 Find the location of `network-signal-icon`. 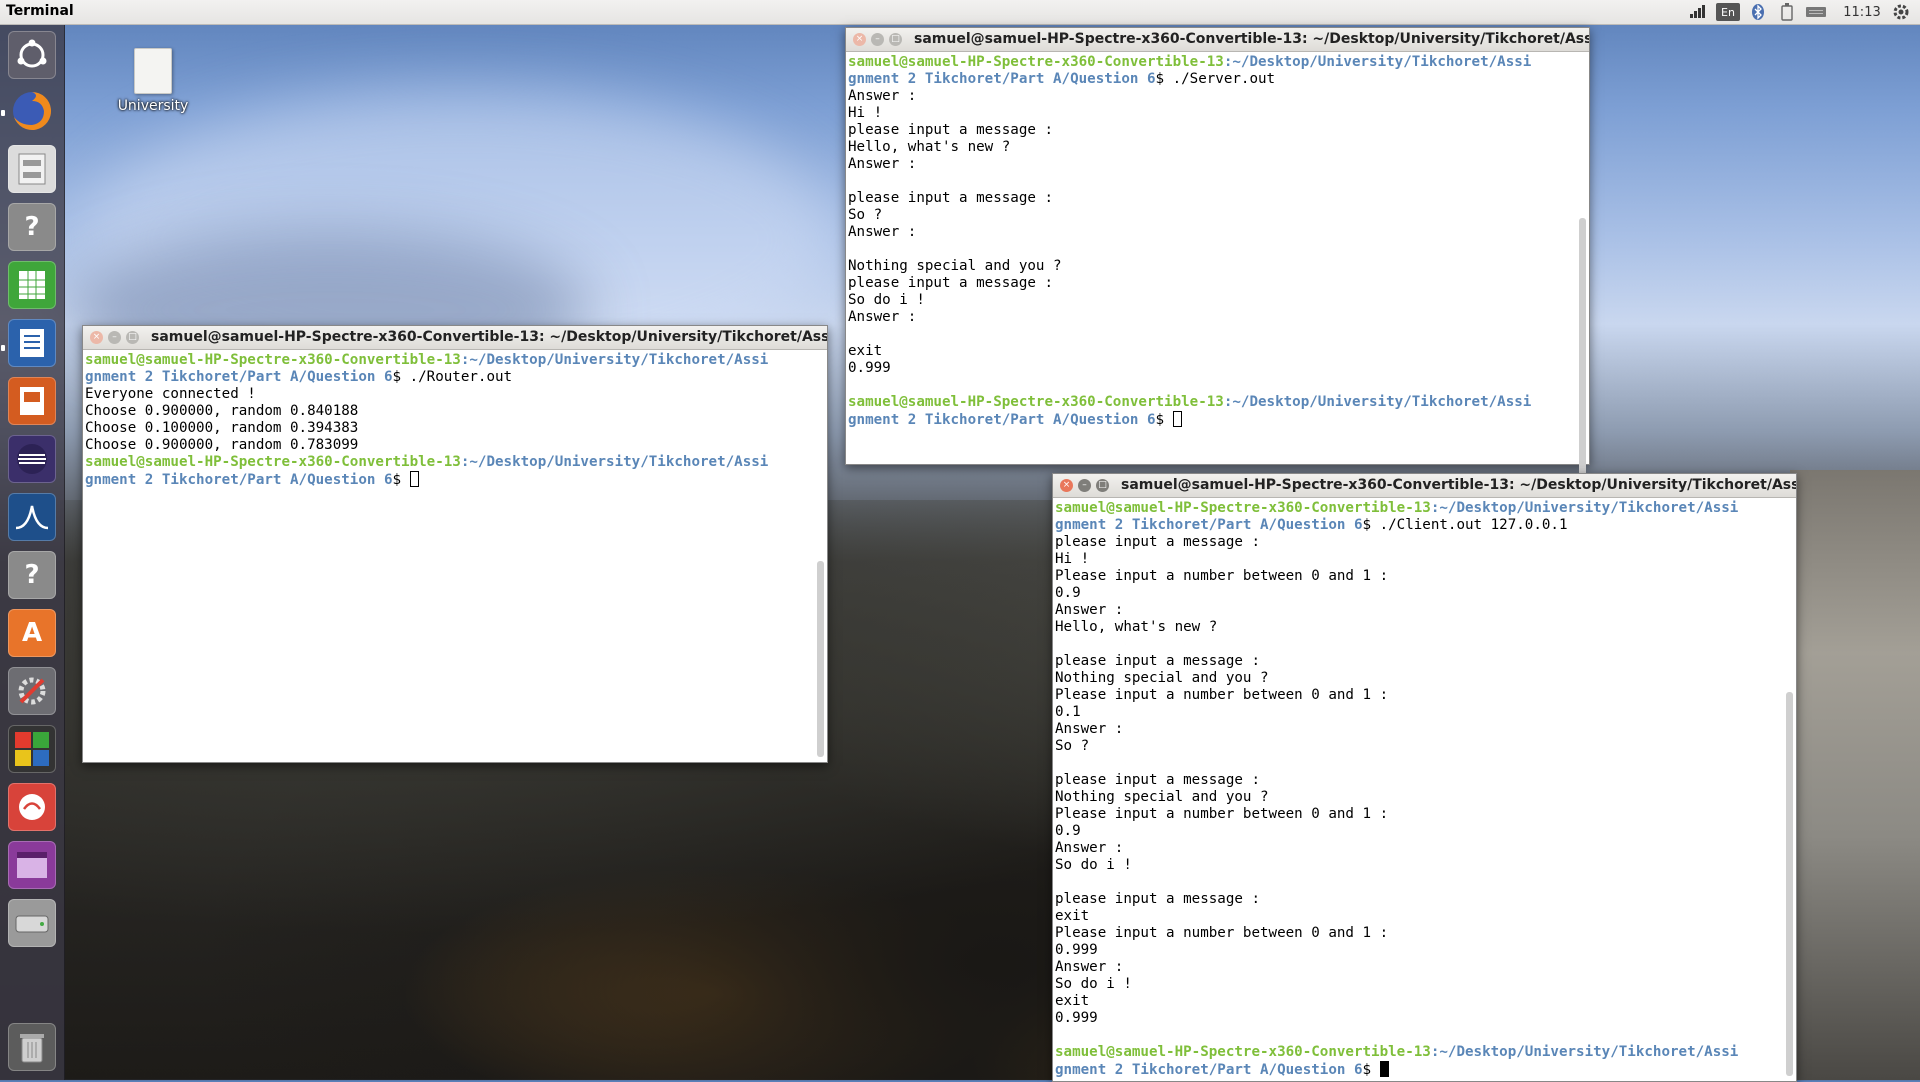

network-signal-icon is located at coordinates (1698, 12).